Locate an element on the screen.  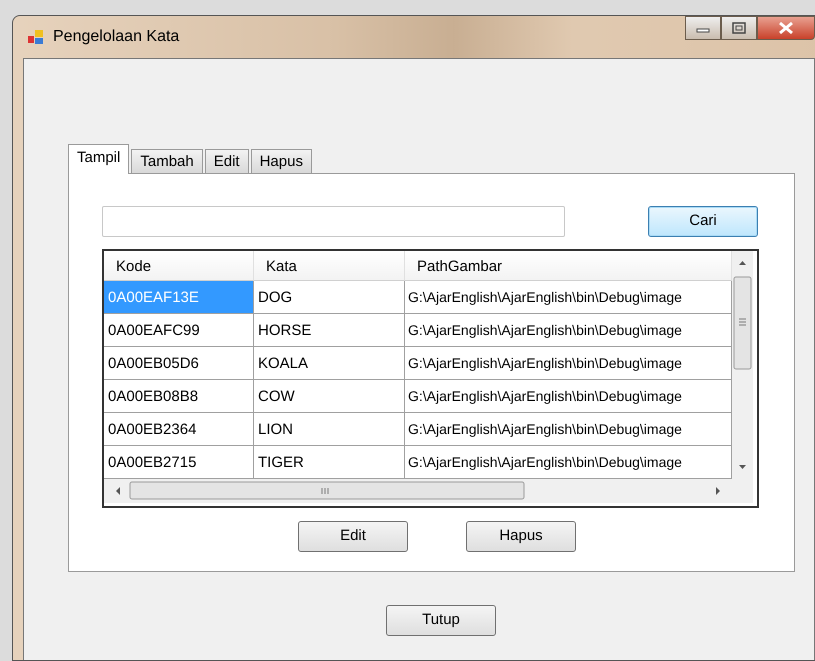
close-form-button: Tutup is located at coordinates (441, 620).